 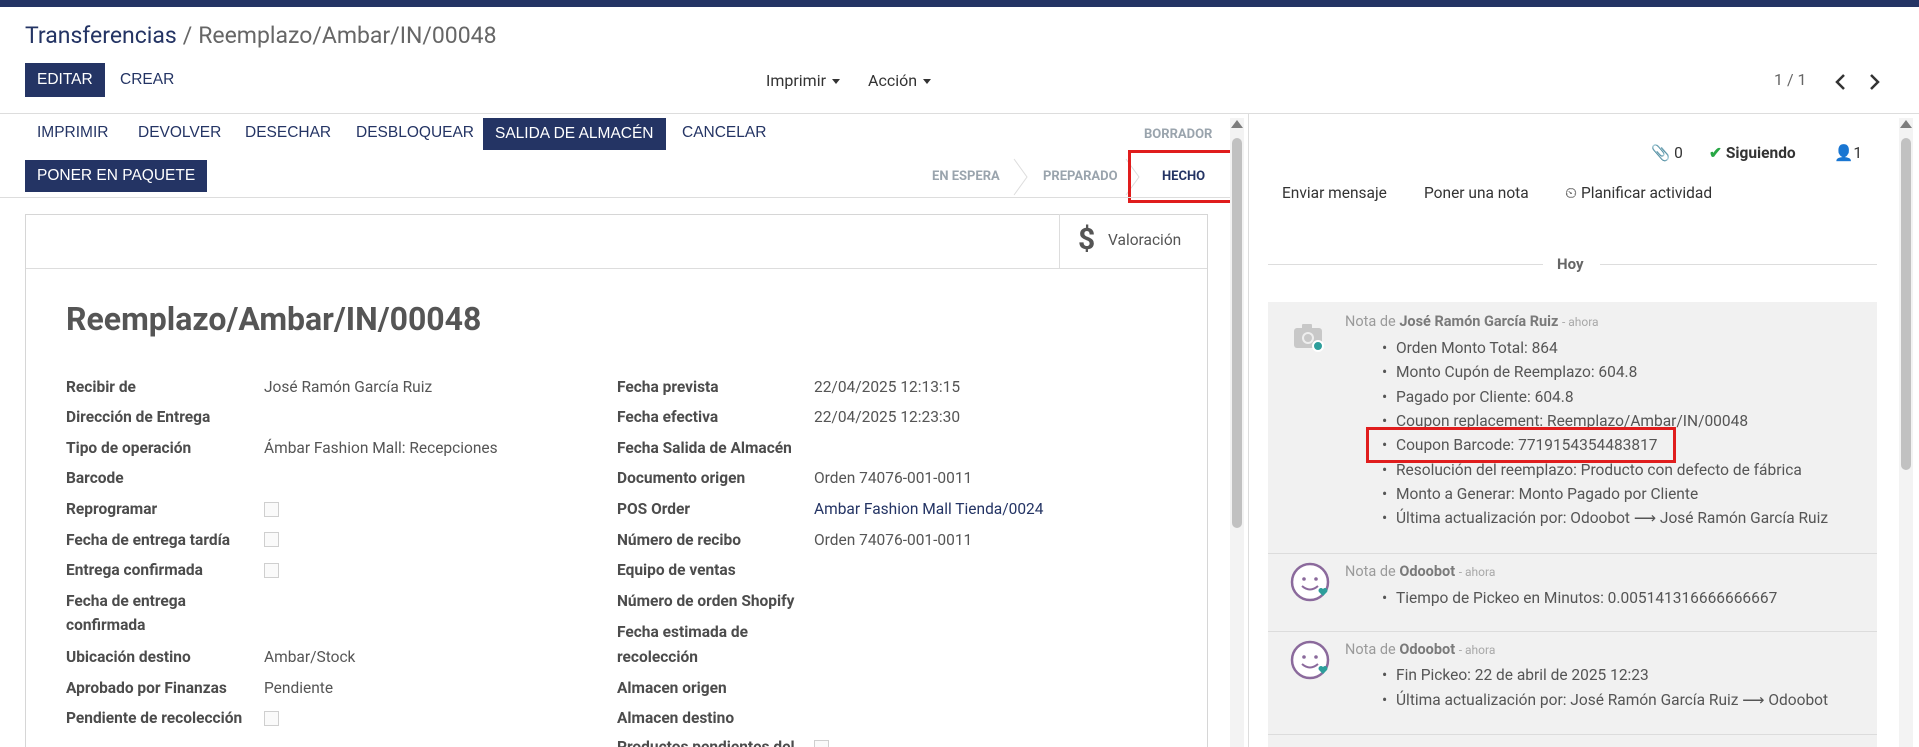 What do you see at coordinates (676, 570) in the screenshot?
I see `field-label-sales-team: Equipo de ventas` at bounding box center [676, 570].